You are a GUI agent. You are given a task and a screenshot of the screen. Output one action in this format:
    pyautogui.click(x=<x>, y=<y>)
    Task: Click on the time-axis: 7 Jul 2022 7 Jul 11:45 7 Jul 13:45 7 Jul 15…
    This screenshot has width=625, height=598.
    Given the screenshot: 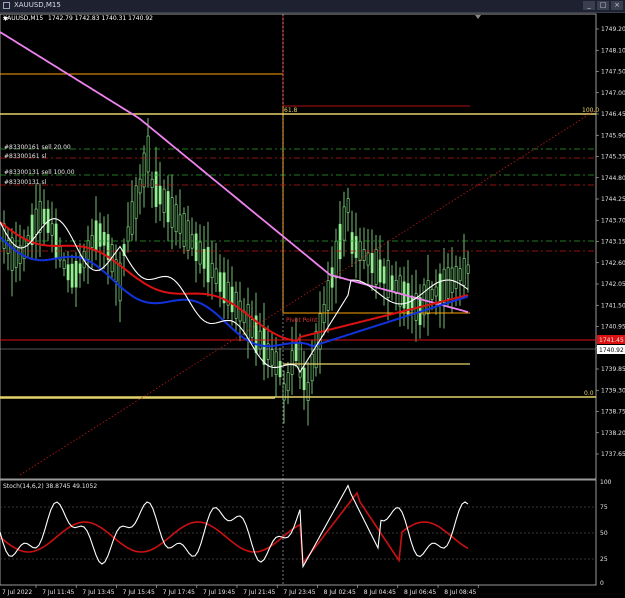 What is the action you would take?
    pyautogui.click(x=240, y=590)
    